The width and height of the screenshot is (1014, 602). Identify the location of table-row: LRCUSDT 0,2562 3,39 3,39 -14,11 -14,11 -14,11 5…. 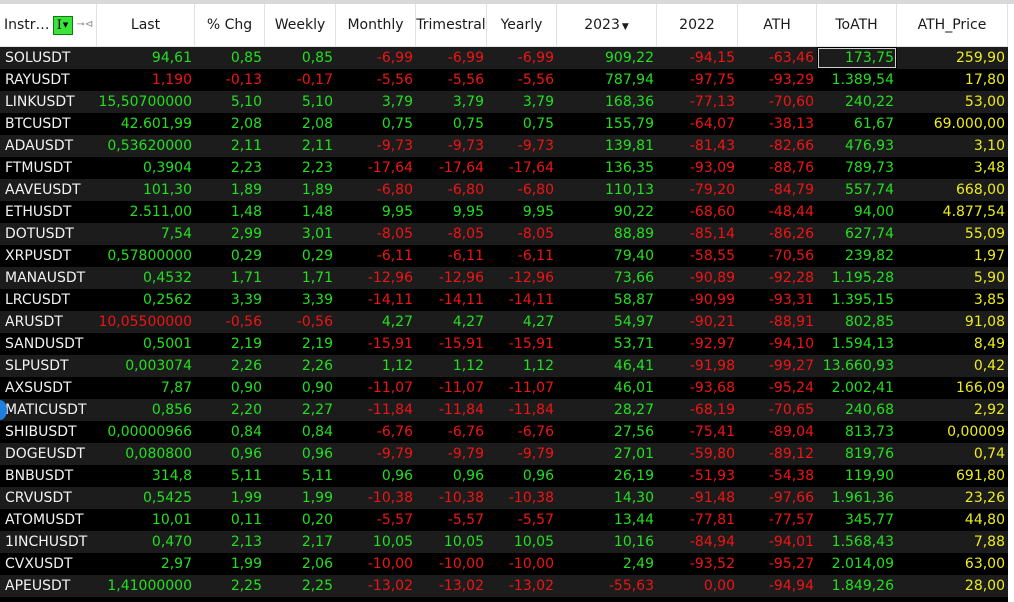
(504, 300).